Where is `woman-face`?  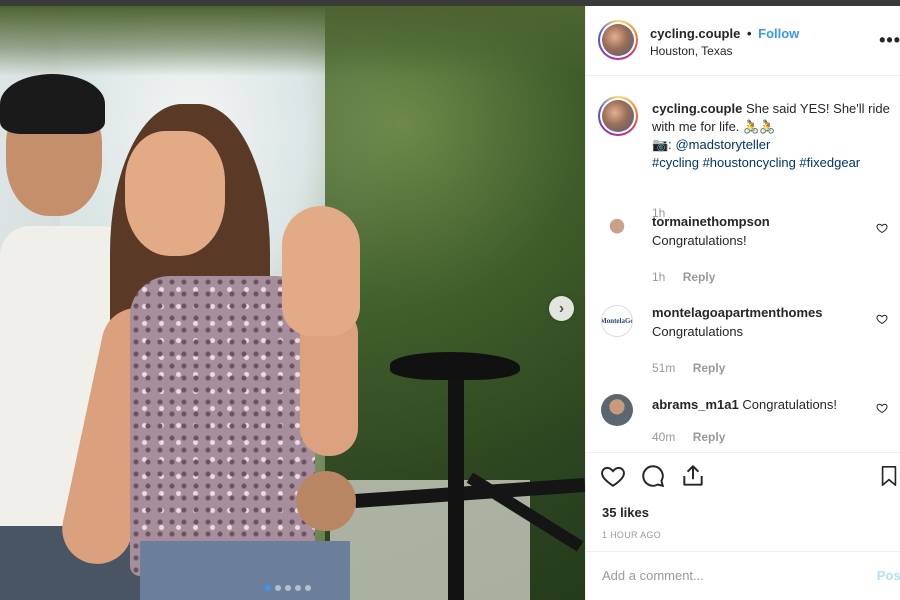
woman-face is located at coordinates (175, 193).